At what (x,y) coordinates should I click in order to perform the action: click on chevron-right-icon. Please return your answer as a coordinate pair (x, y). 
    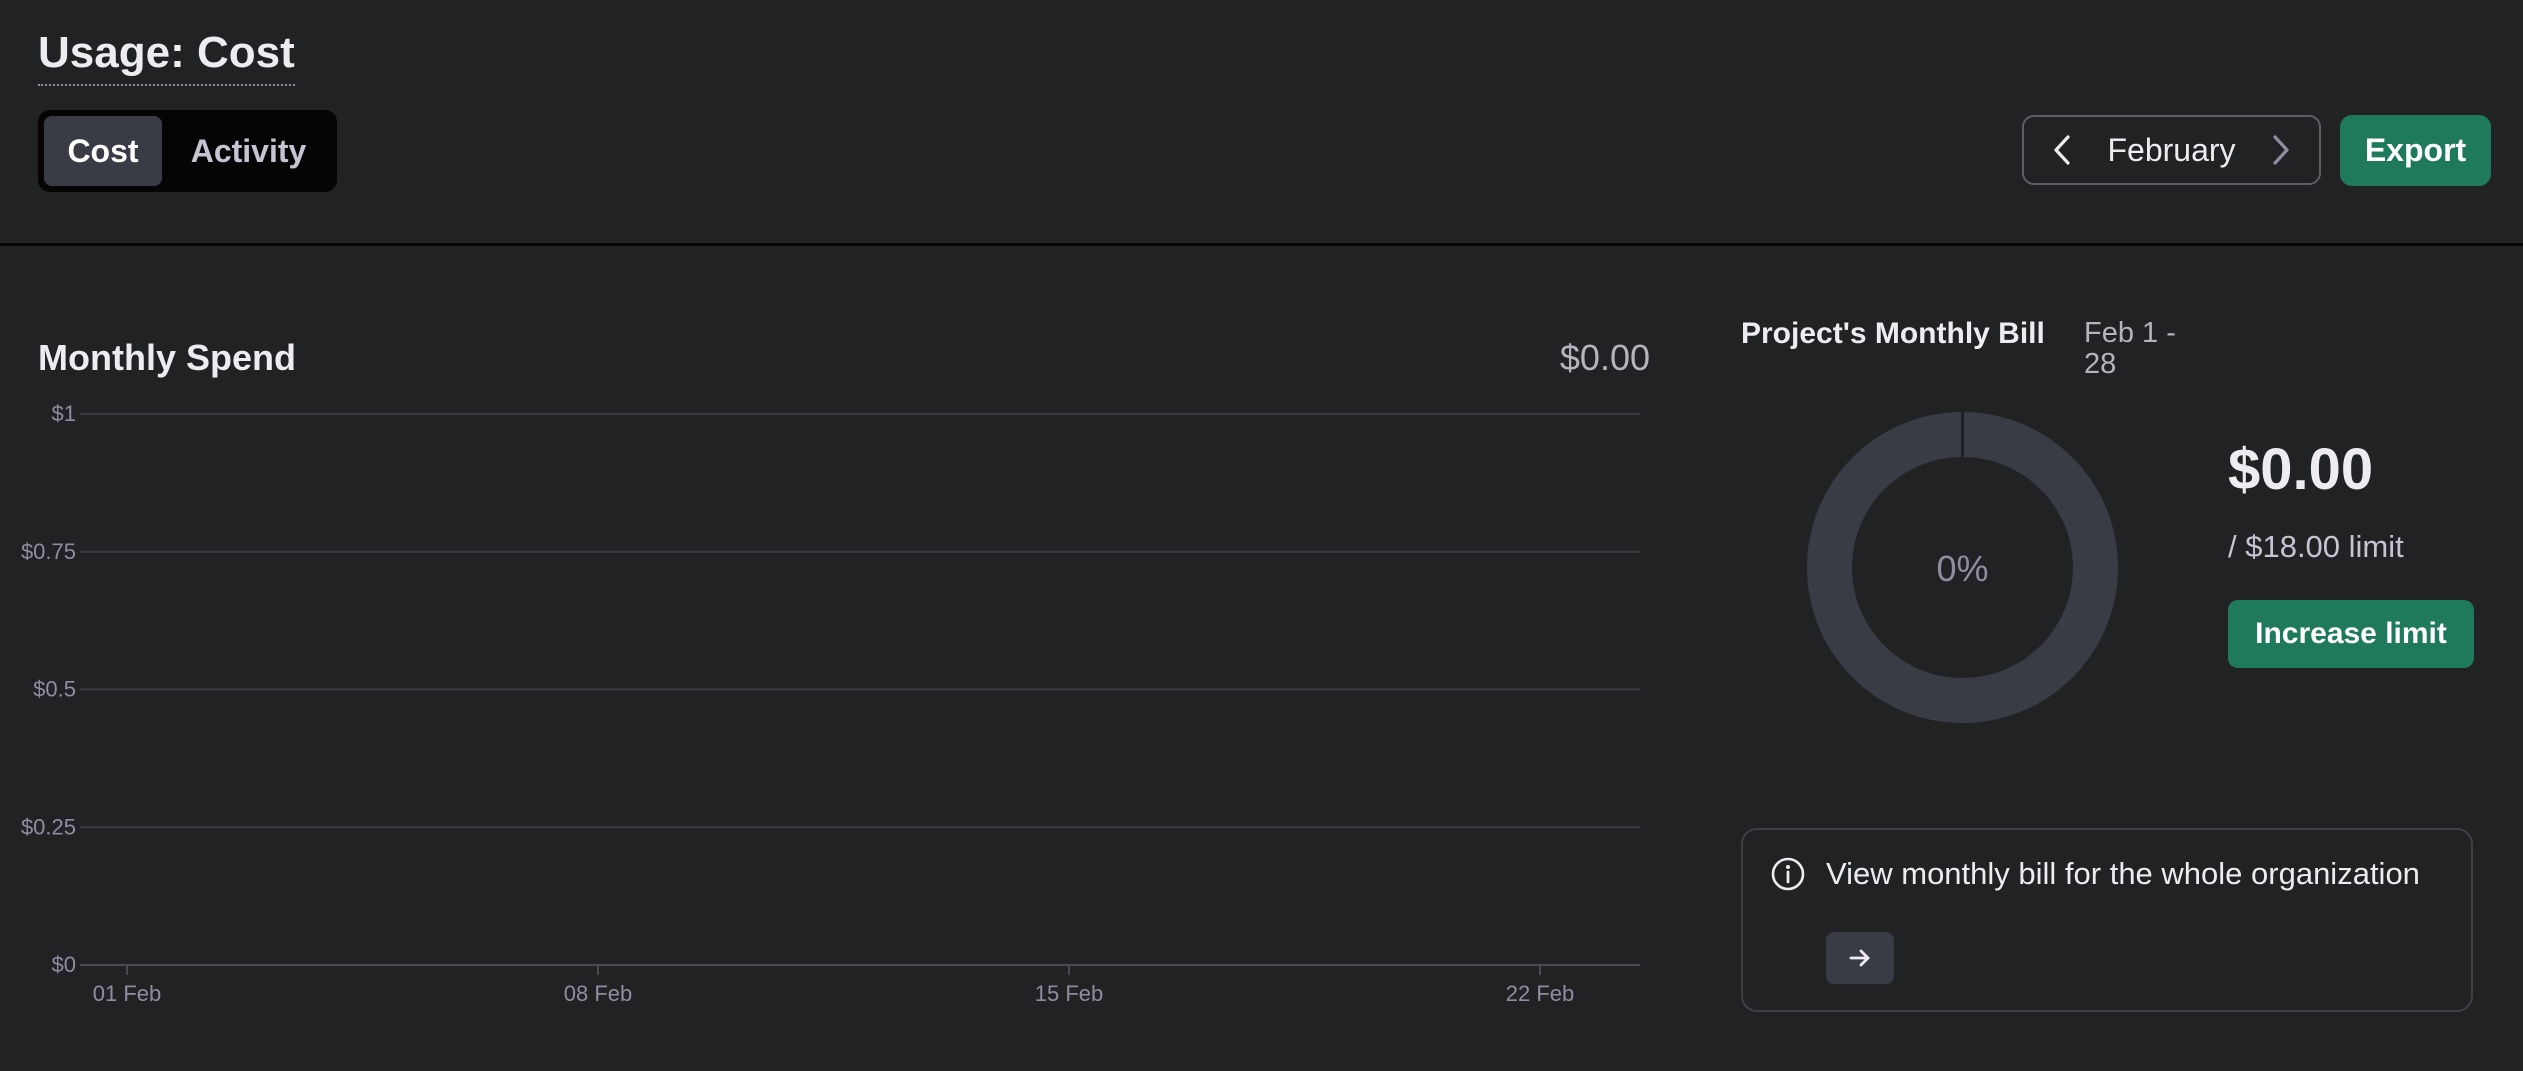
    Looking at the image, I should click on (2281, 150).